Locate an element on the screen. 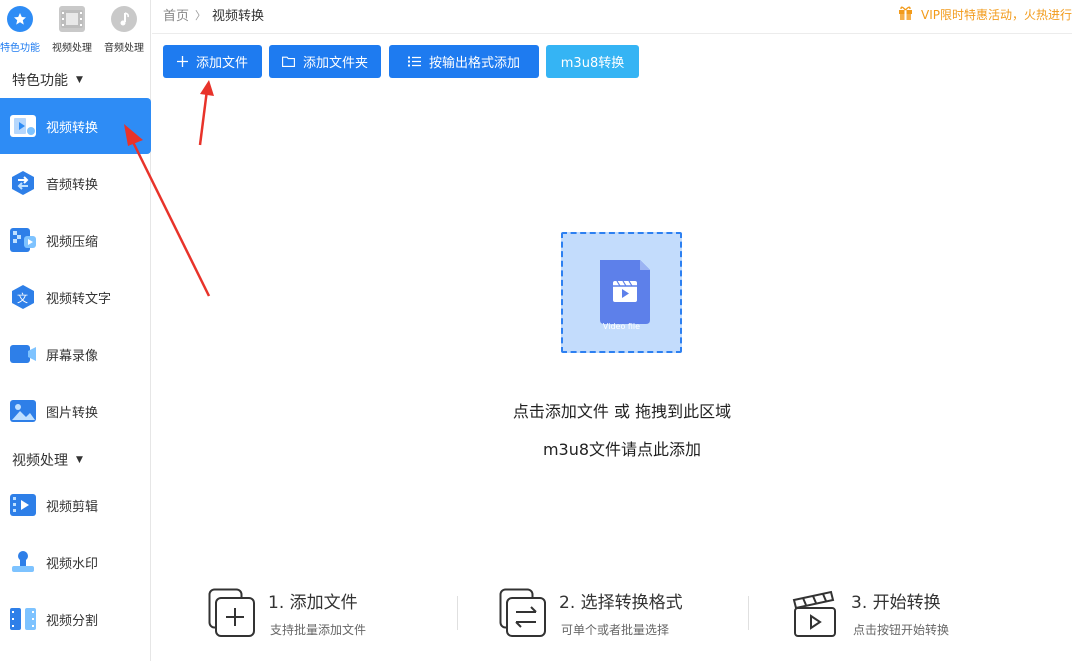 The width and height of the screenshot is (1072, 661). sidebar-item-label: 视频压缩 is located at coordinates (72, 242).